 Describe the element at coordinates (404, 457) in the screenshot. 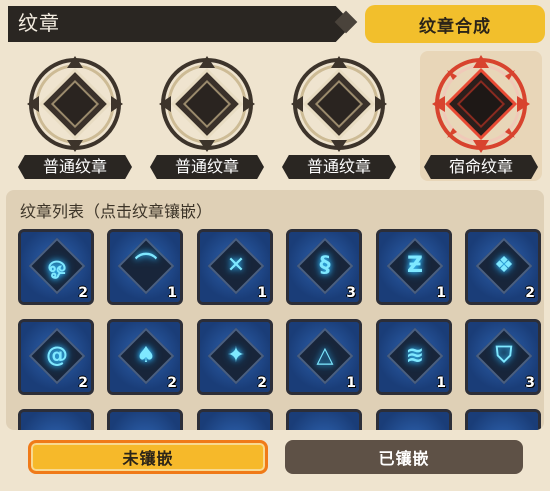

I see `tab-embedded: 已镶嵌` at that location.